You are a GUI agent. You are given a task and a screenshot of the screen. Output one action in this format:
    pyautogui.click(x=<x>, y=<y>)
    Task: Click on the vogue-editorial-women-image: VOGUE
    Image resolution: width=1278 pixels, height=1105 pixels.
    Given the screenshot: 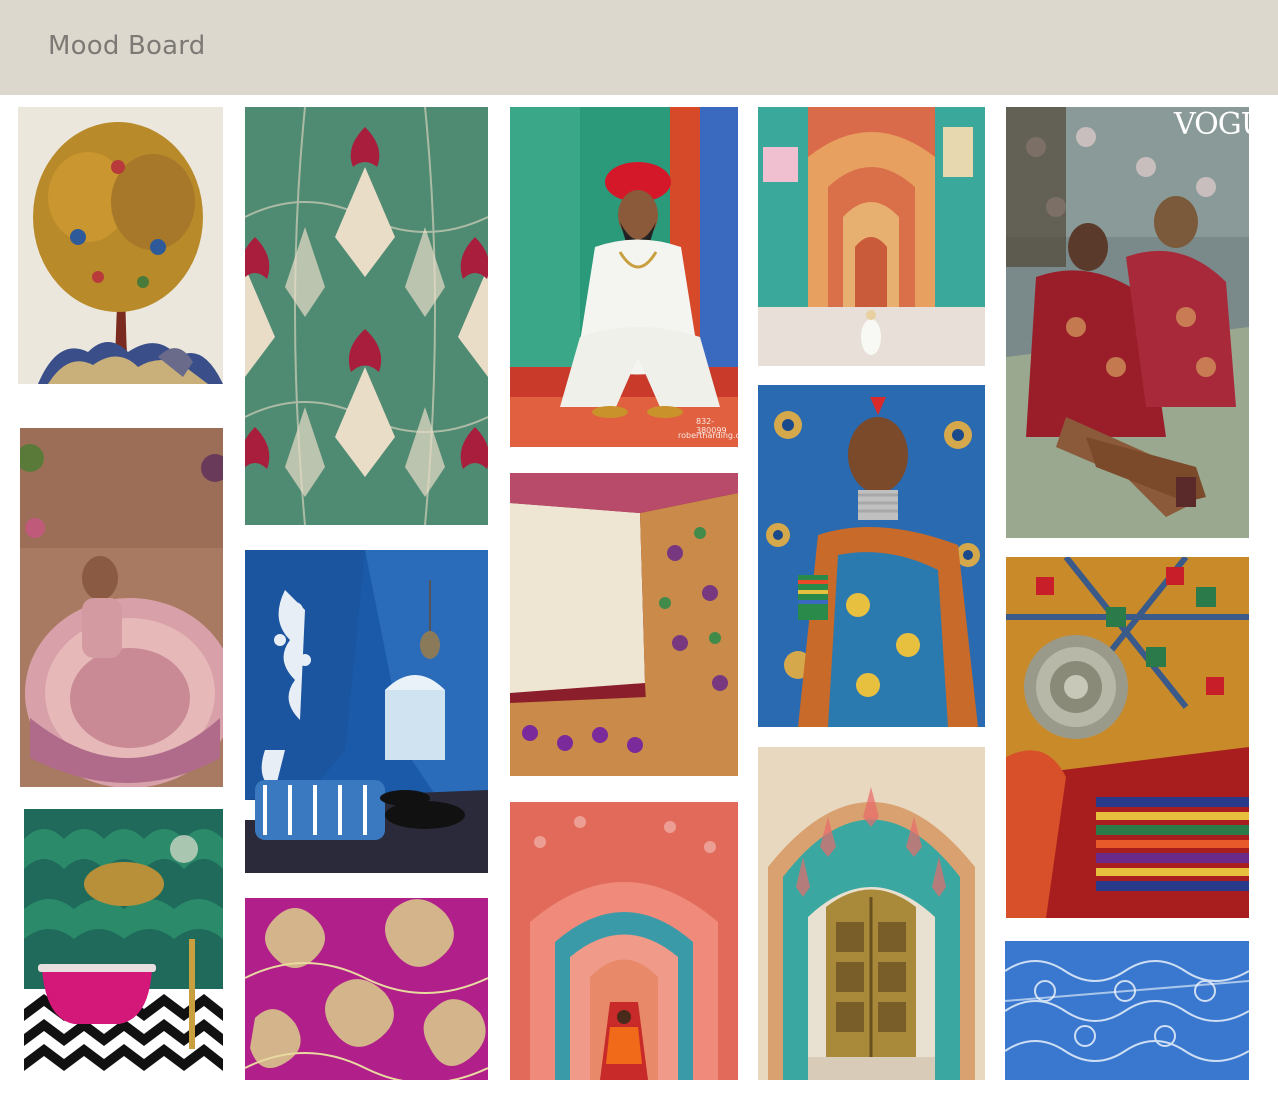 What is the action you would take?
    pyautogui.click(x=1127, y=322)
    